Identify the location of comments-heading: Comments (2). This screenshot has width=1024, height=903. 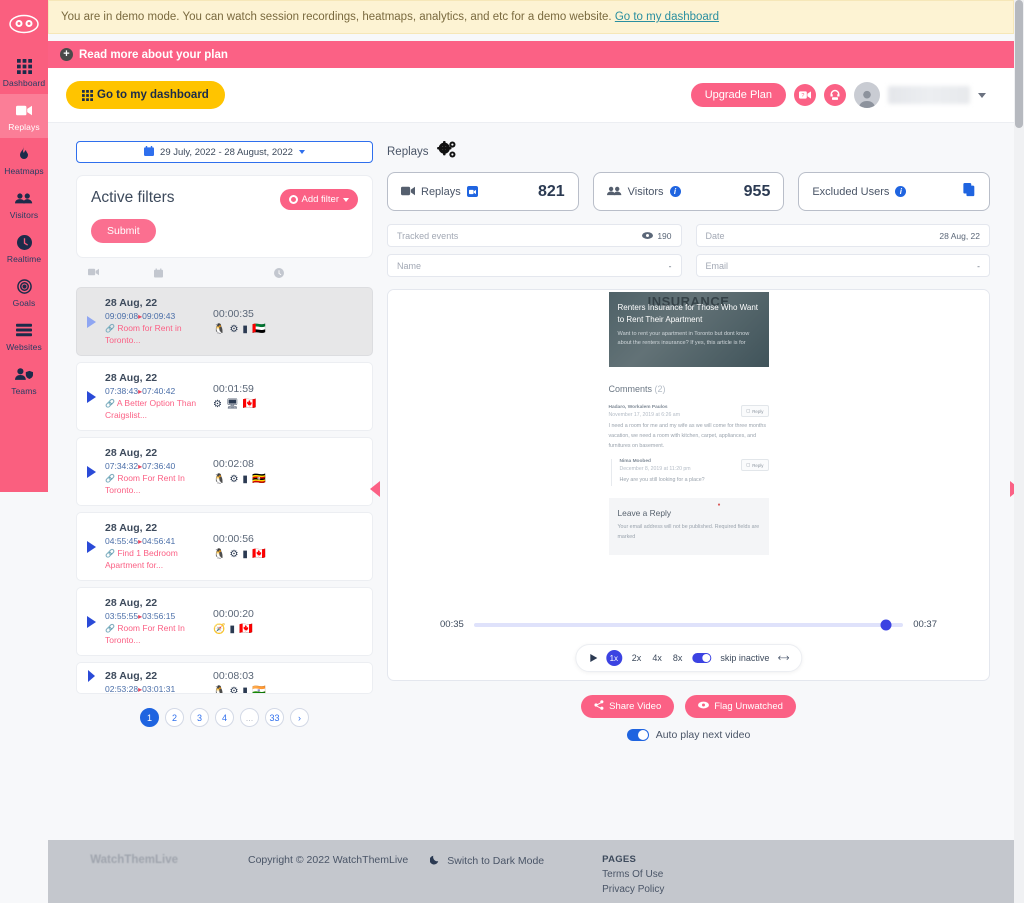
(637, 389).